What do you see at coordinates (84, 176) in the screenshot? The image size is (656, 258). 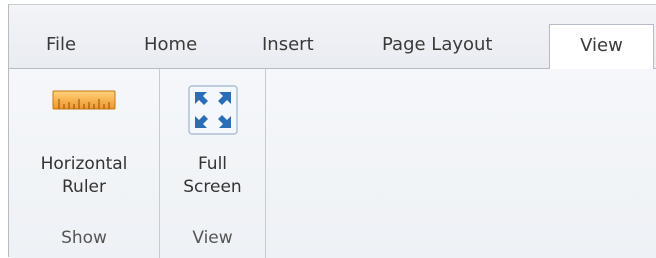 I see `horizontal-ruler-label: Horizontal Ruler` at bounding box center [84, 176].